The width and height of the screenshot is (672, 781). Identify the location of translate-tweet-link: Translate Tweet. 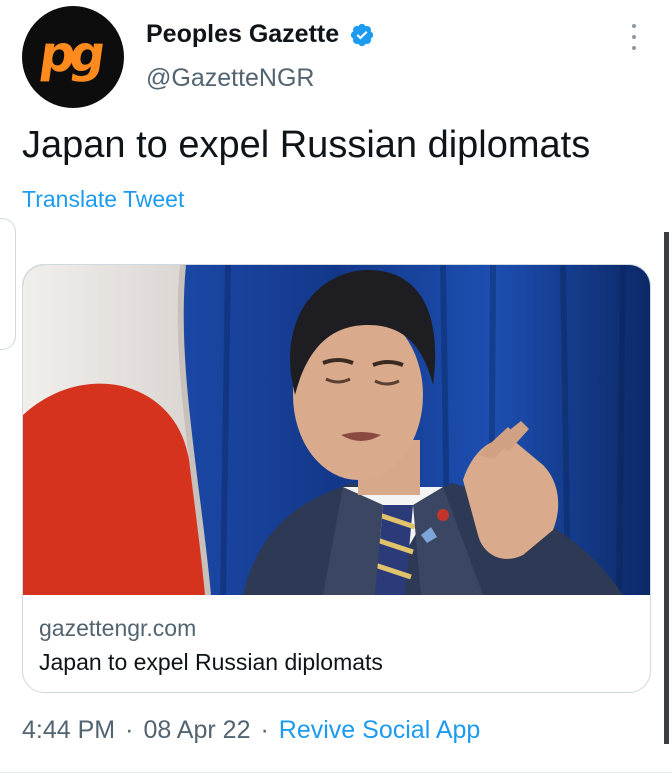
(103, 199).